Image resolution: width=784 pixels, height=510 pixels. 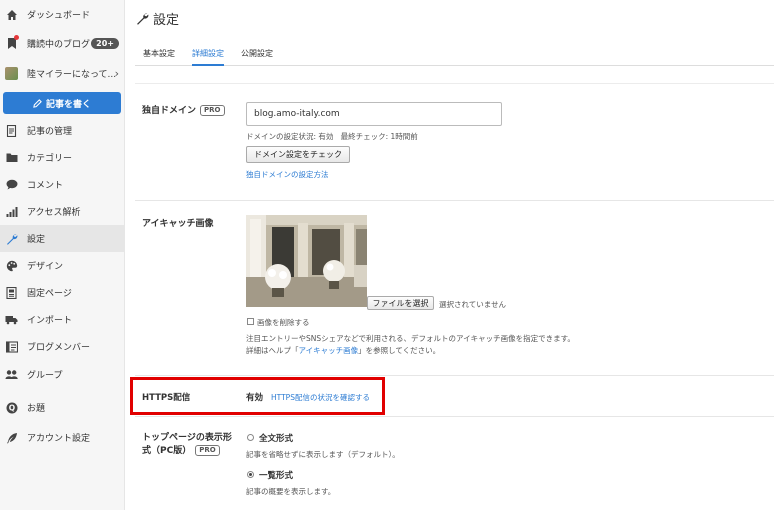 I want to click on file-select-button: ファイルを選択, so click(x=400, y=303).